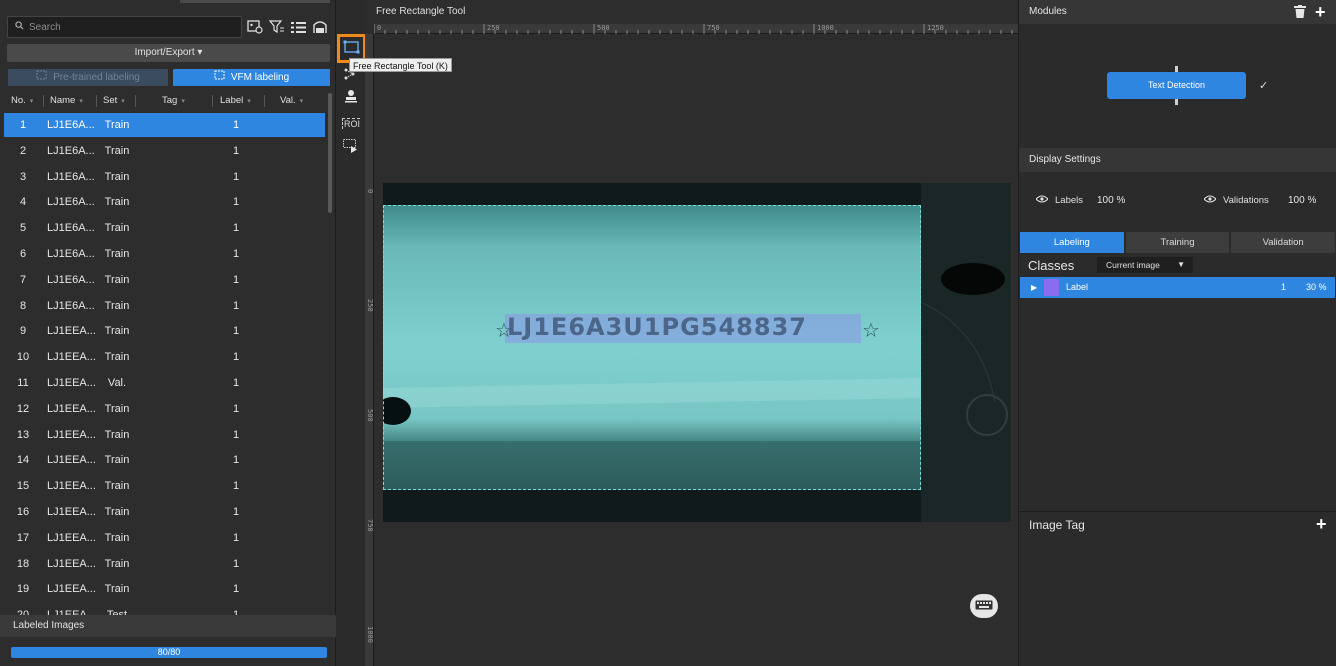 The image size is (1336, 666). What do you see at coordinates (1072, 242) in the screenshot?
I see `tab-labeling: Labeling` at bounding box center [1072, 242].